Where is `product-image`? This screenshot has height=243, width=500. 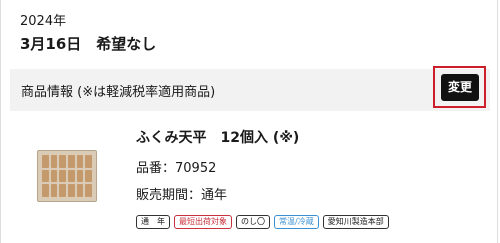
product-image is located at coordinates (67, 176).